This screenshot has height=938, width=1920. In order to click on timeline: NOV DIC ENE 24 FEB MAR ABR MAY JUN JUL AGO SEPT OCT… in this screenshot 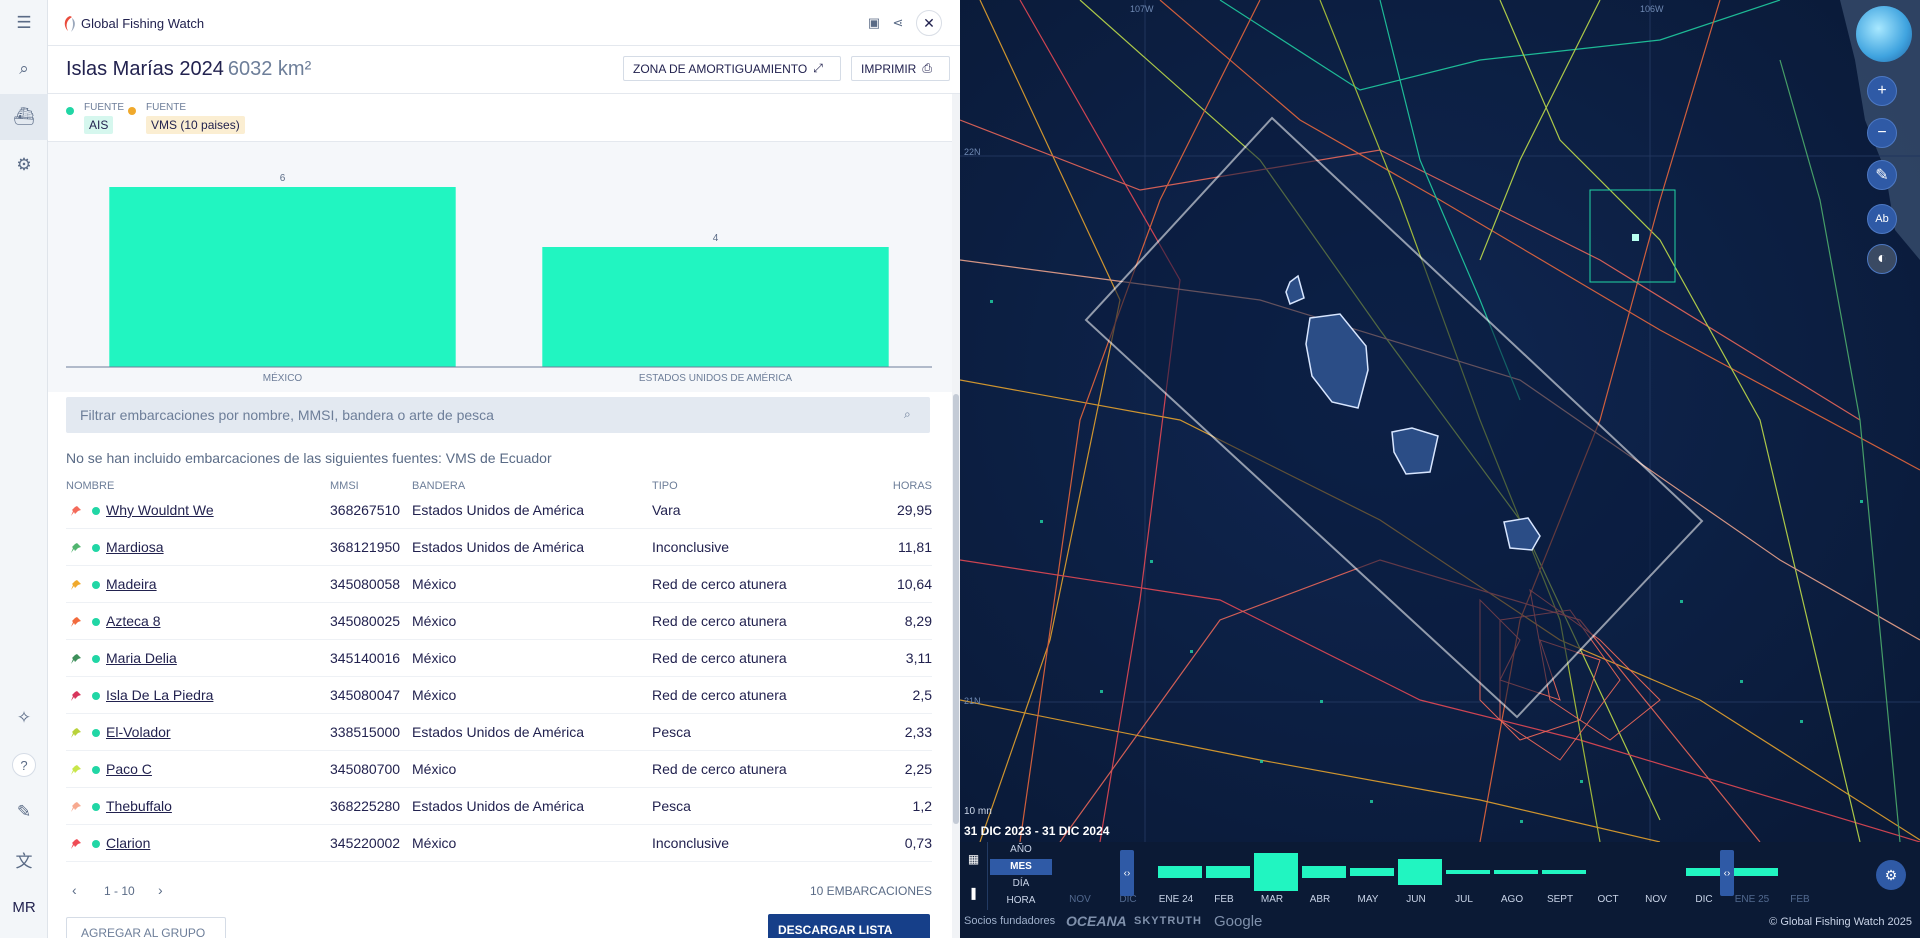, I will do `click(1470, 876)`.